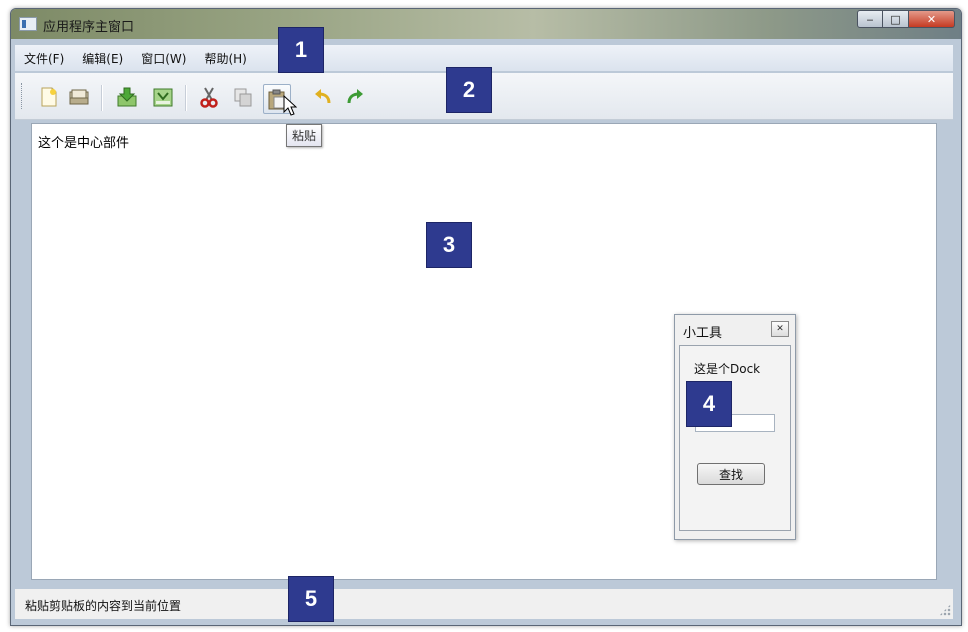 The width and height of the screenshot is (968, 632). I want to click on annotation-badge-2: 2, so click(469, 90).